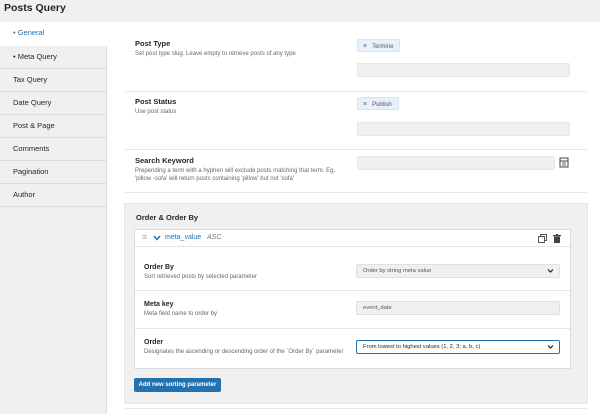  What do you see at coordinates (53, 126) in the screenshot?
I see `tab-post-page: Post & Page` at bounding box center [53, 126].